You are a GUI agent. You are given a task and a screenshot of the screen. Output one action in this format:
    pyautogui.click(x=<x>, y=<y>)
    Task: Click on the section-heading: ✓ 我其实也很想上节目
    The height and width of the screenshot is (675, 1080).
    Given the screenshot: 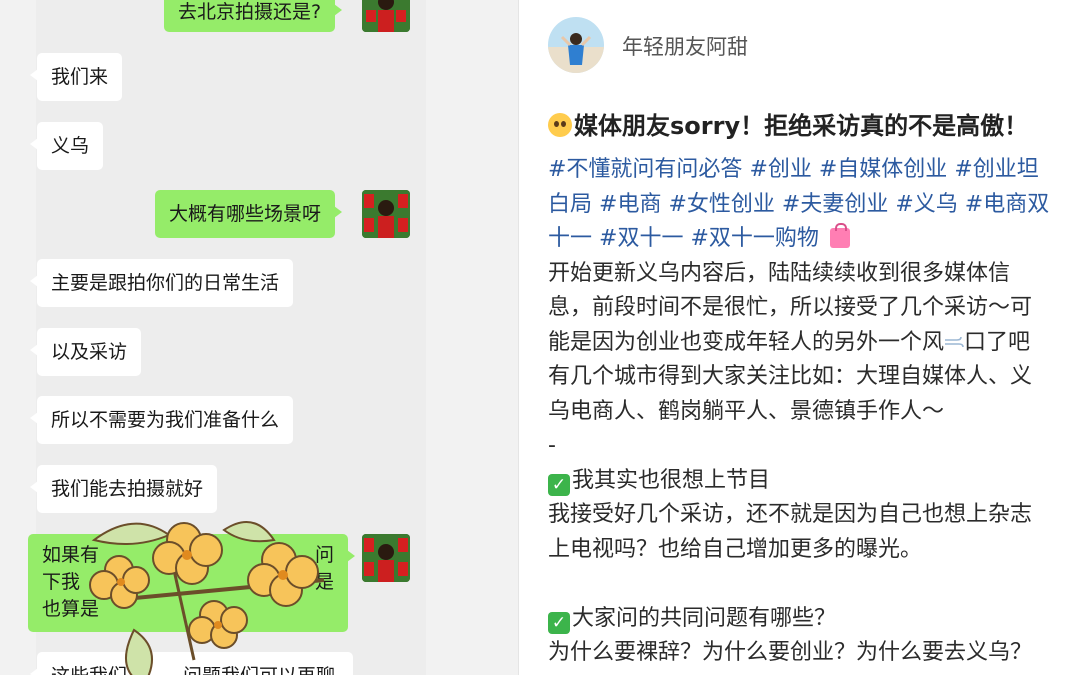 What is the action you would take?
    pyautogui.click(x=803, y=481)
    